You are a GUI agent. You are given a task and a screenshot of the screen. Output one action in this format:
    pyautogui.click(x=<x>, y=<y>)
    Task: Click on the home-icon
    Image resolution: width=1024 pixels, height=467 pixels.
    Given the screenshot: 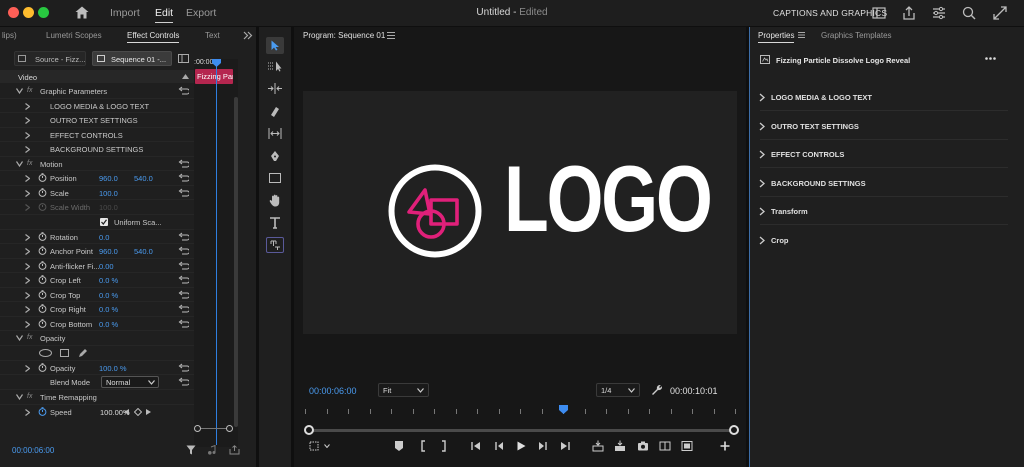 What is the action you would take?
    pyautogui.click(x=82, y=12)
    